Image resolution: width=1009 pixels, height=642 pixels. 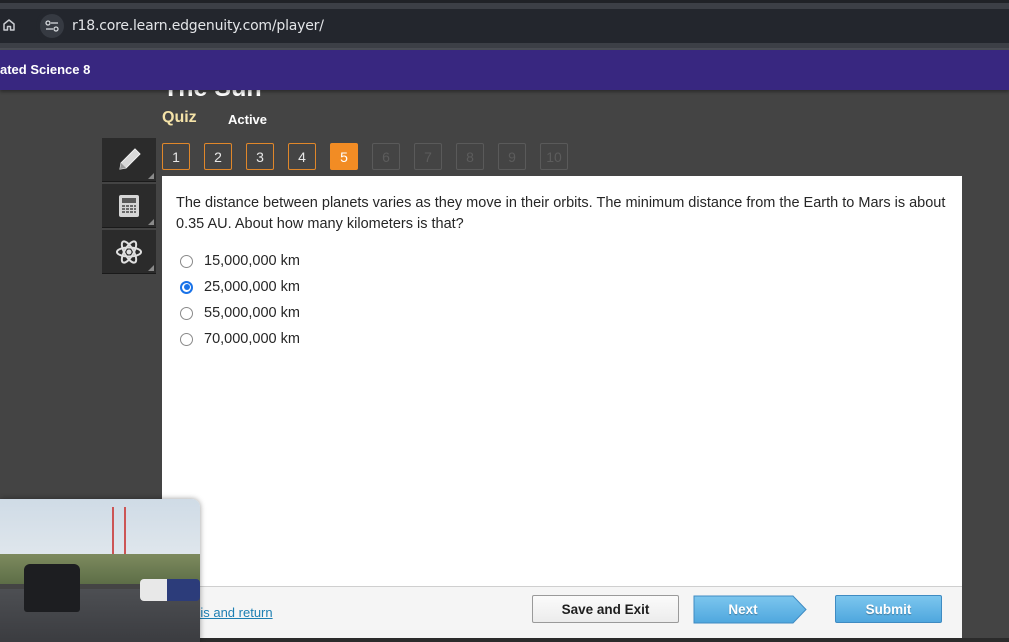 What do you see at coordinates (605, 609) in the screenshot?
I see `save-and-exit-button: Save and Exit` at bounding box center [605, 609].